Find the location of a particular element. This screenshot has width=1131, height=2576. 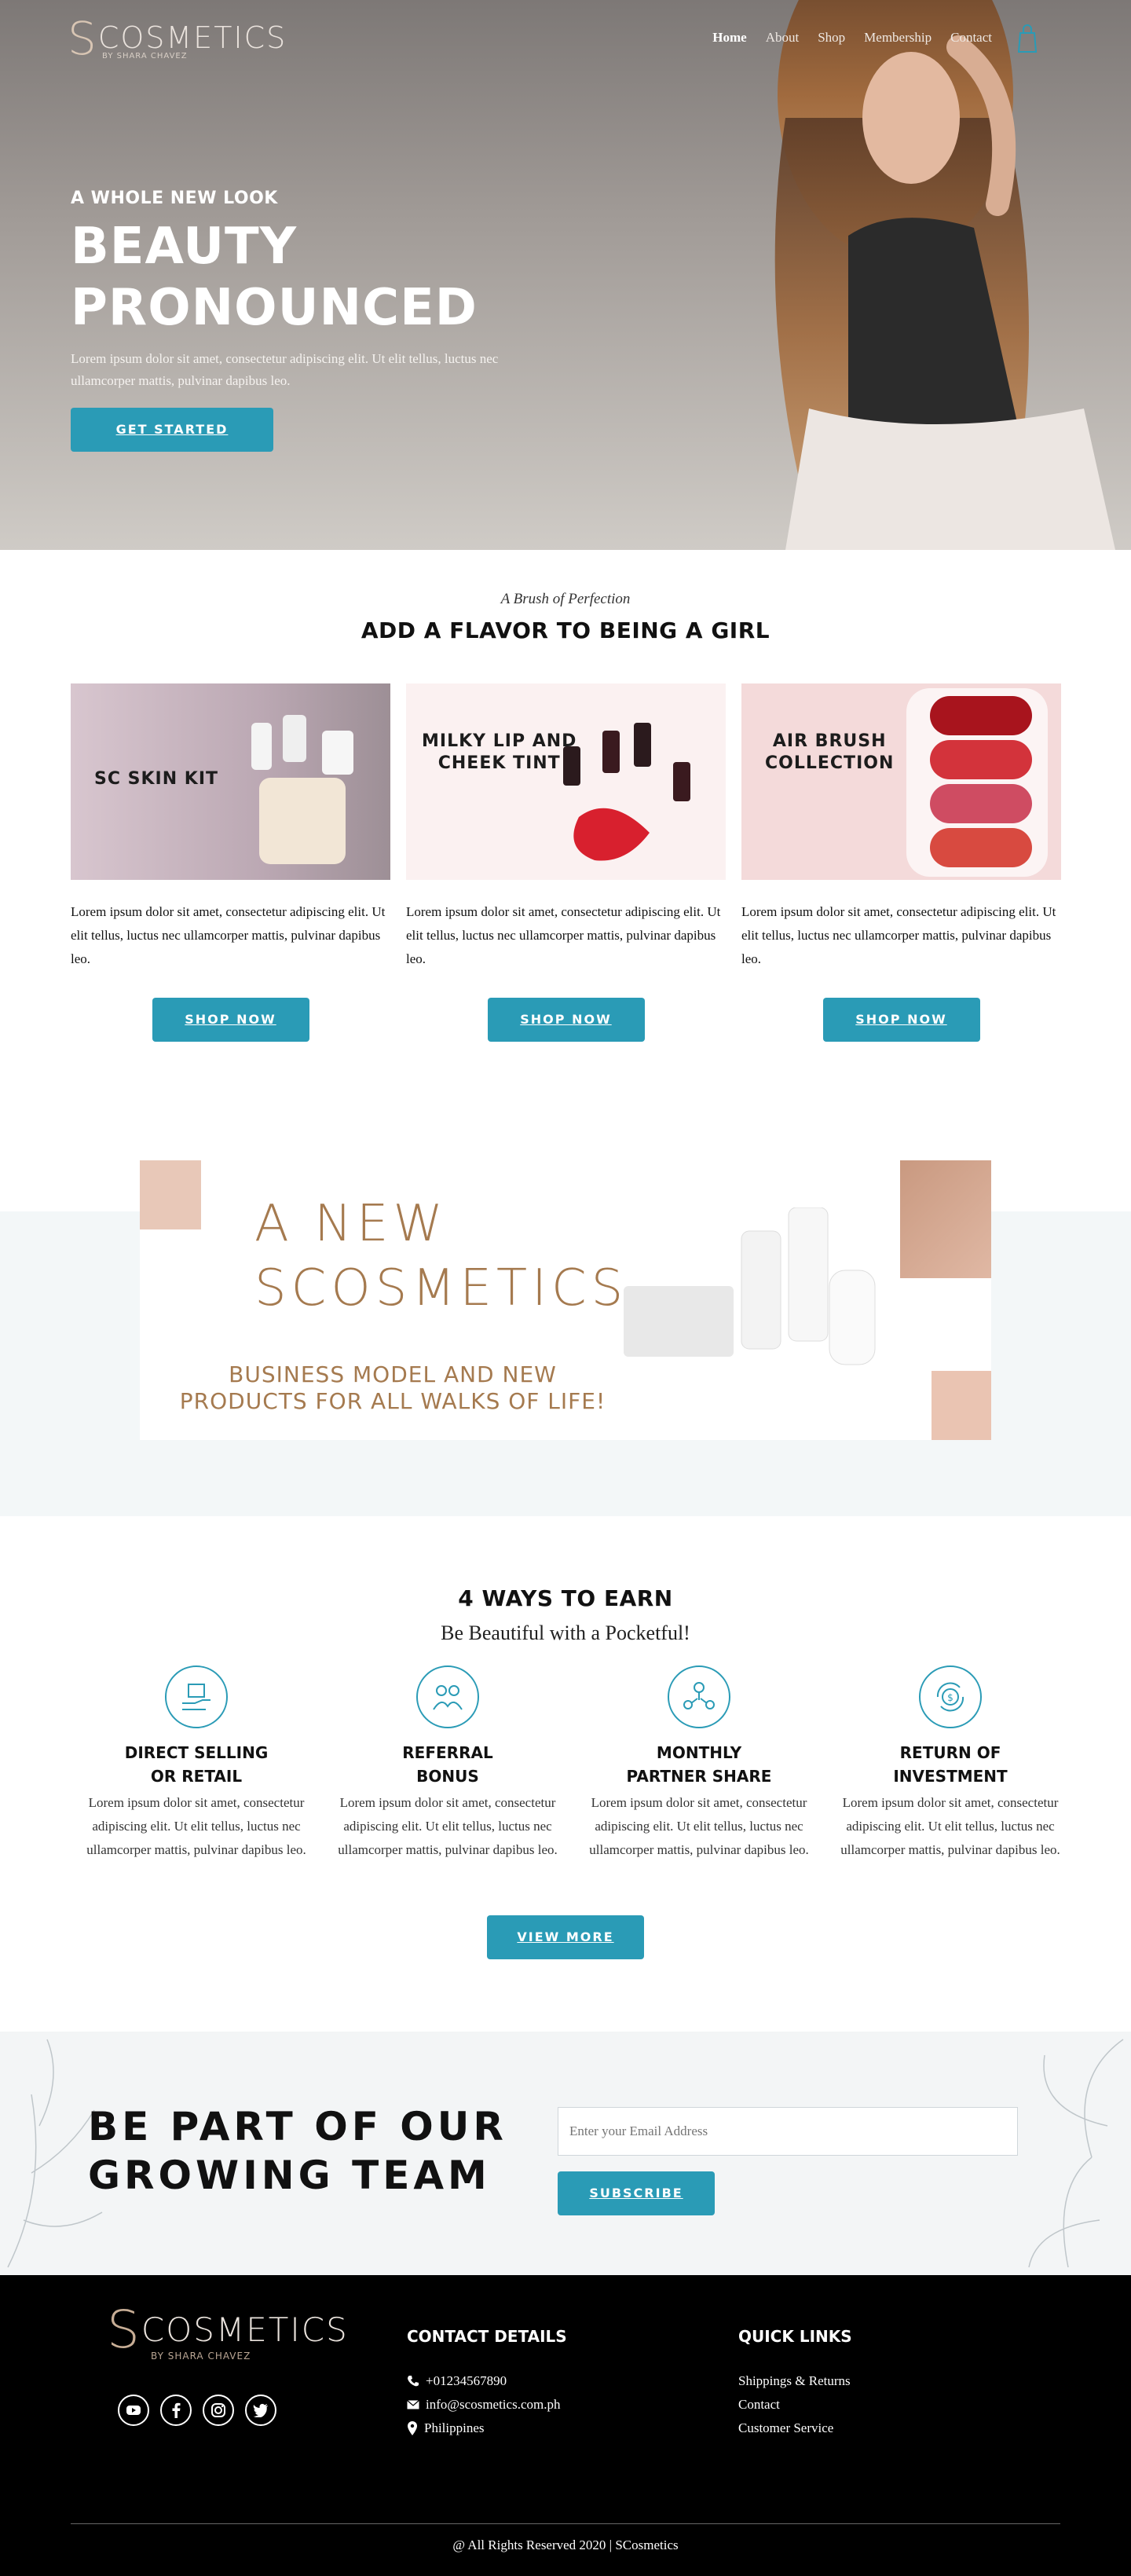

air-brush-swatches is located at coordinates (977, 782).